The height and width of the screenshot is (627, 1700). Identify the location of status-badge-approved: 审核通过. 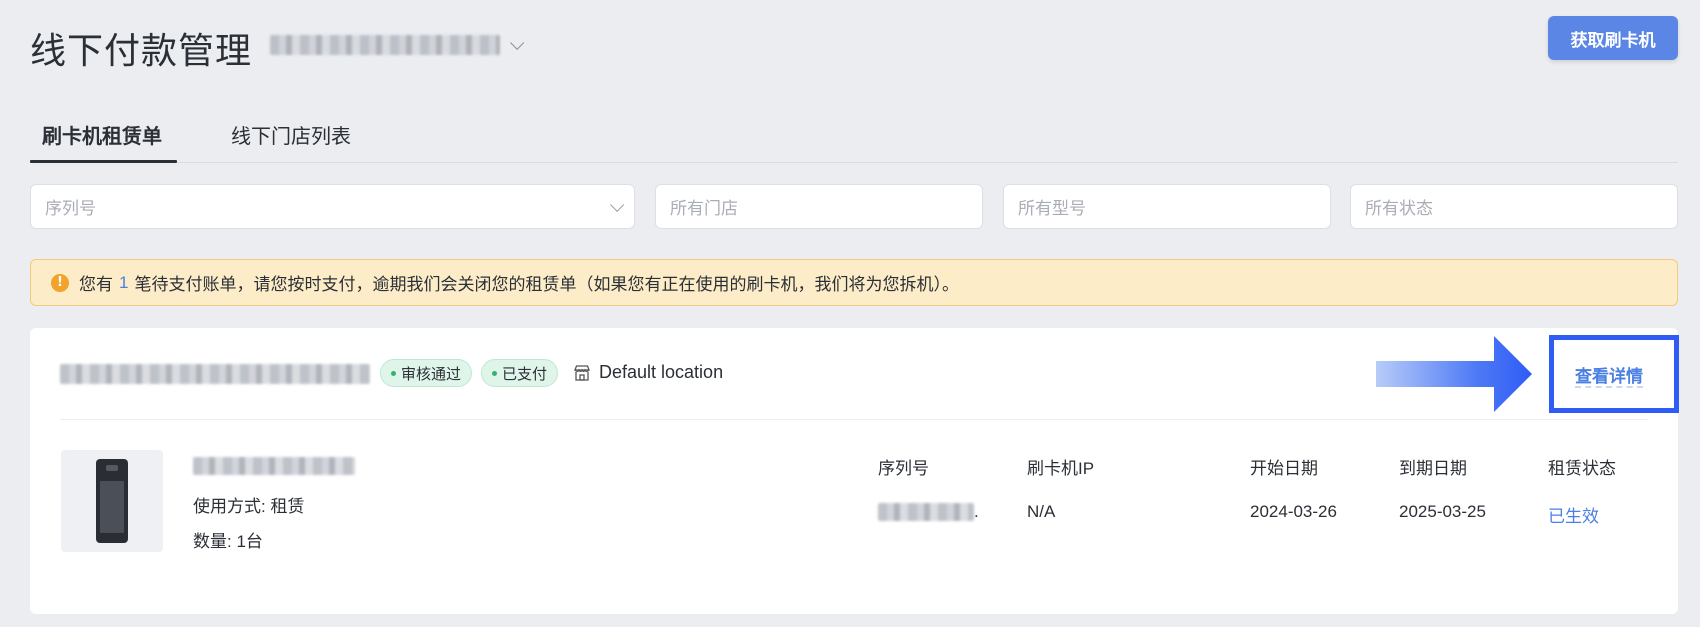
(426, 373).